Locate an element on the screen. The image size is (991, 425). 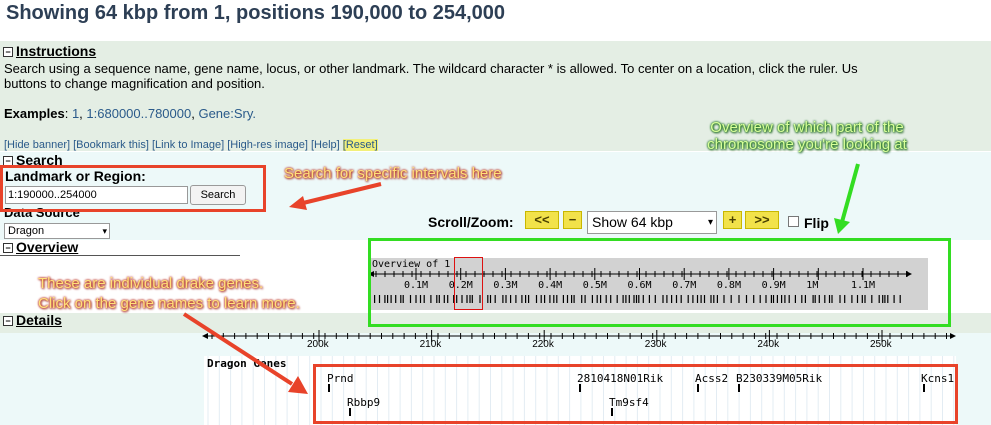
details-header: − Details is located at coordinates (32, 320).